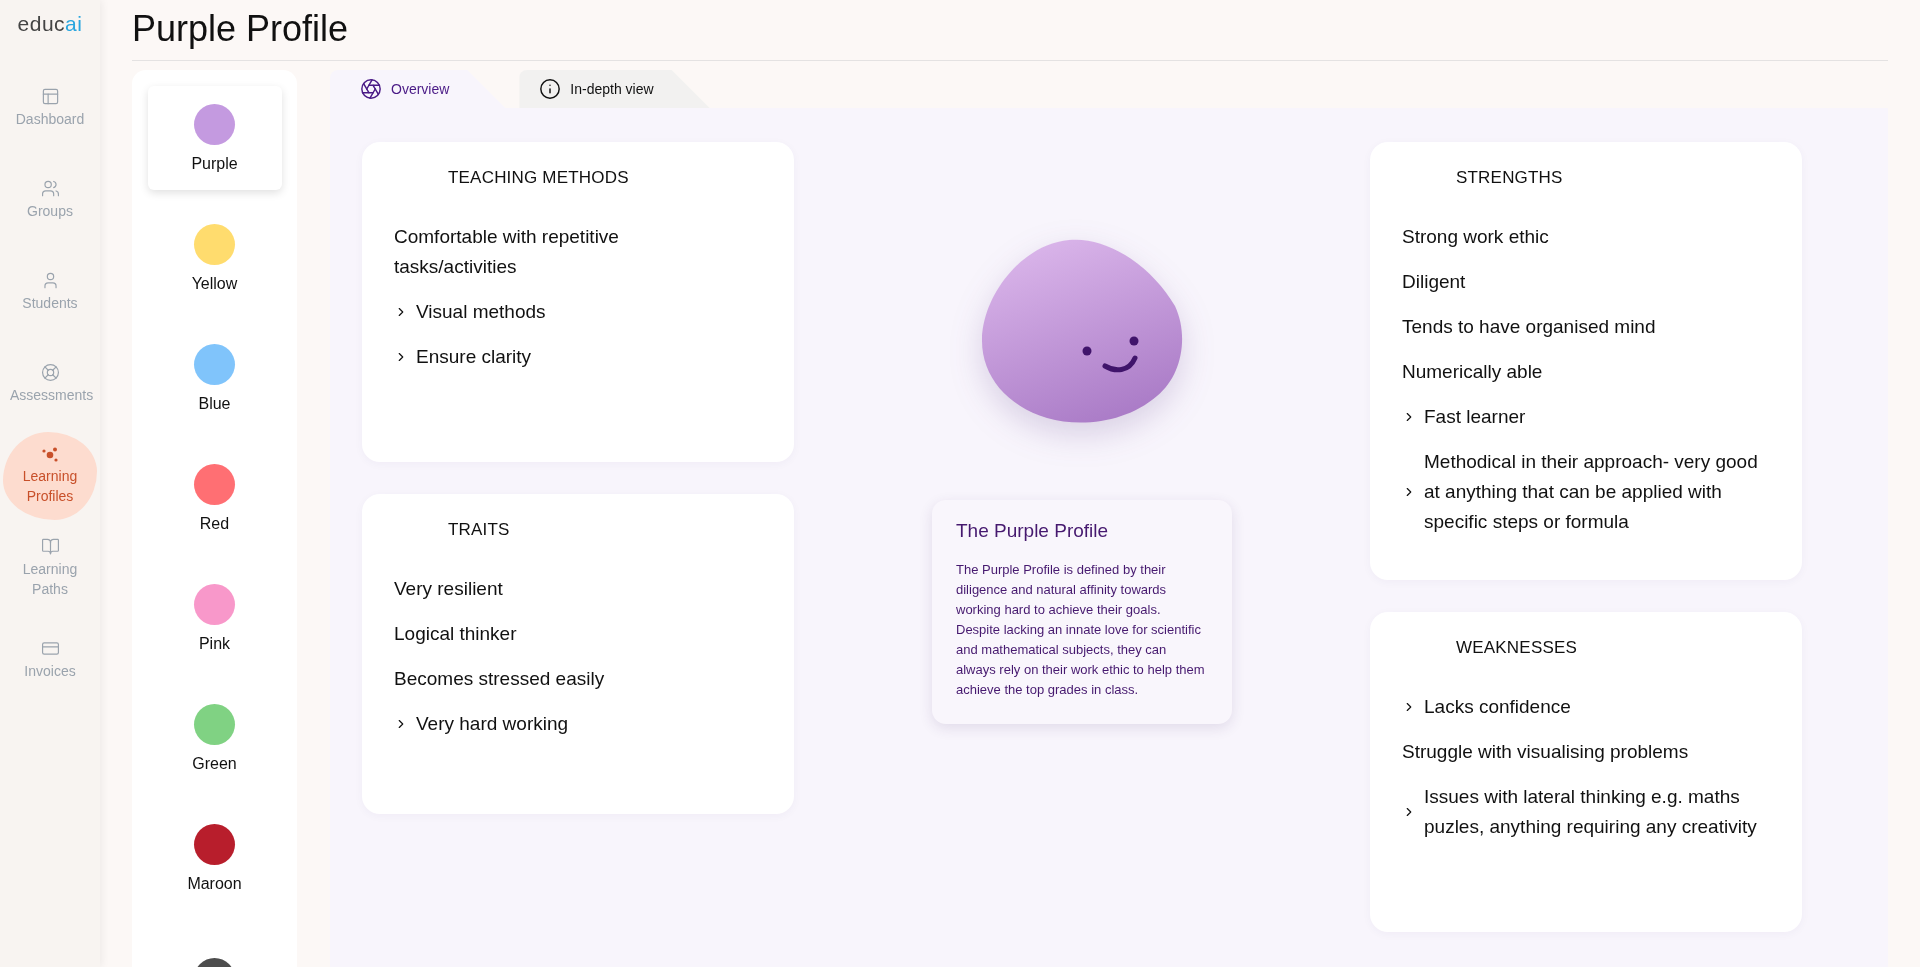  Describe the element at coordinates (1529, 327) in the screenshot. I see `trait-text: Tends to have organised mind` at that location.